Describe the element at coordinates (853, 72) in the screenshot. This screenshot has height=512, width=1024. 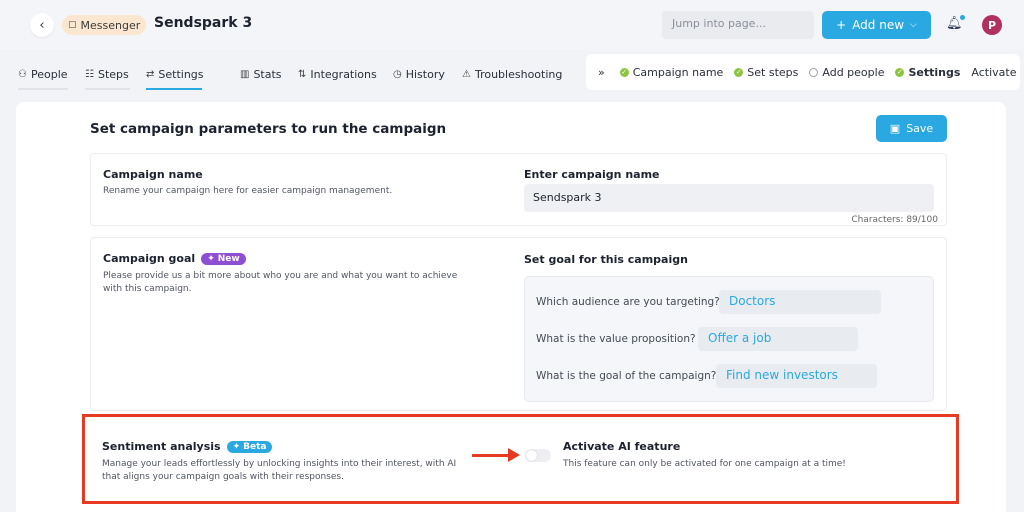
I see `step-label: Add people` at that location.